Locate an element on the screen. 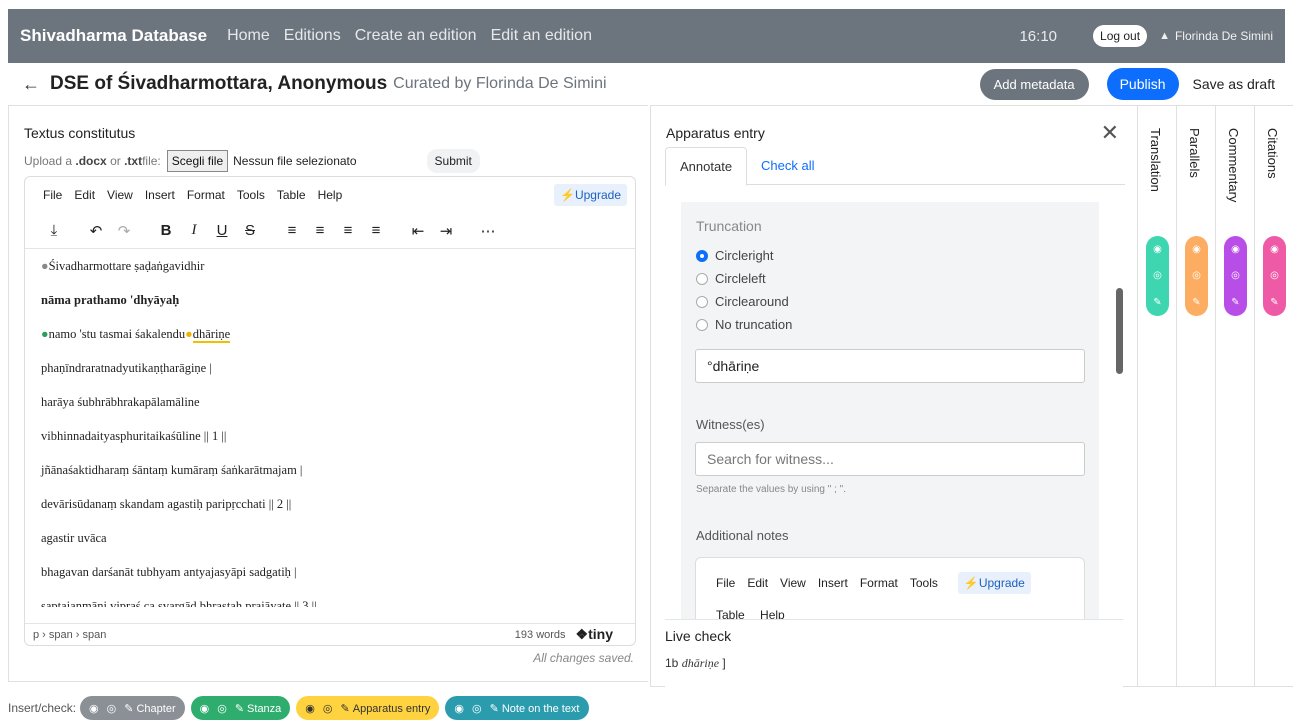 The height and width of the screenshot is (722, 1293). translation-actions: ◉ ◎ ✎ is located at coordinates (1157, 276).